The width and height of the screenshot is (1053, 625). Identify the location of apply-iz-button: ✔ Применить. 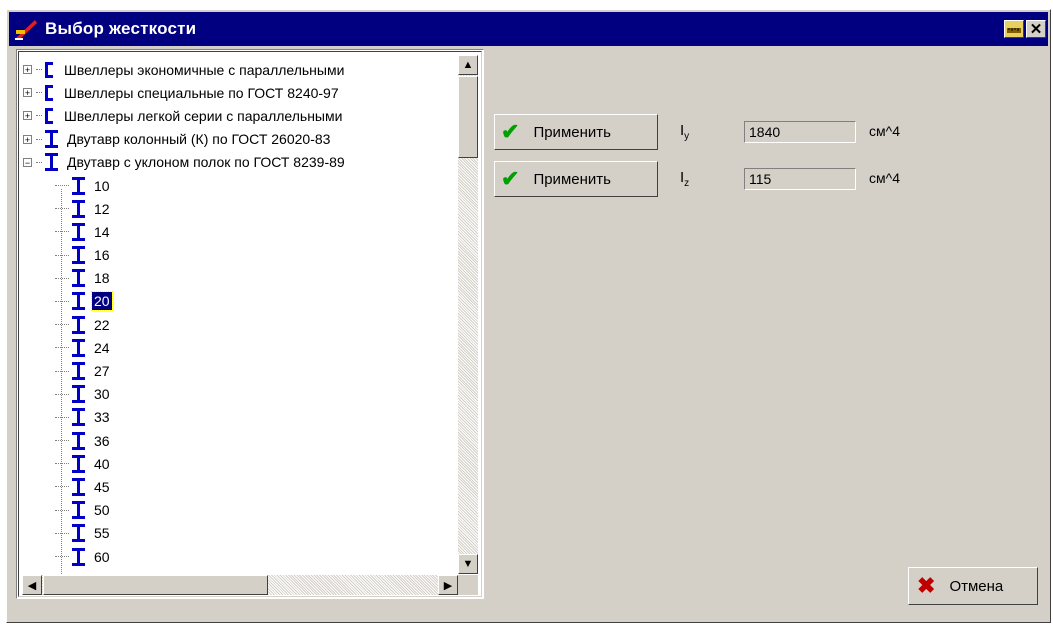
(576, 179).